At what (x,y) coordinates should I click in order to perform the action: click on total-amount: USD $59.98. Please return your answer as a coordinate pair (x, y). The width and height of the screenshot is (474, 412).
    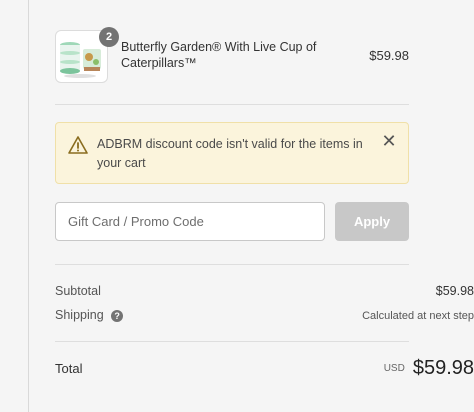
    Looking at the image, I should click on (429, 368).